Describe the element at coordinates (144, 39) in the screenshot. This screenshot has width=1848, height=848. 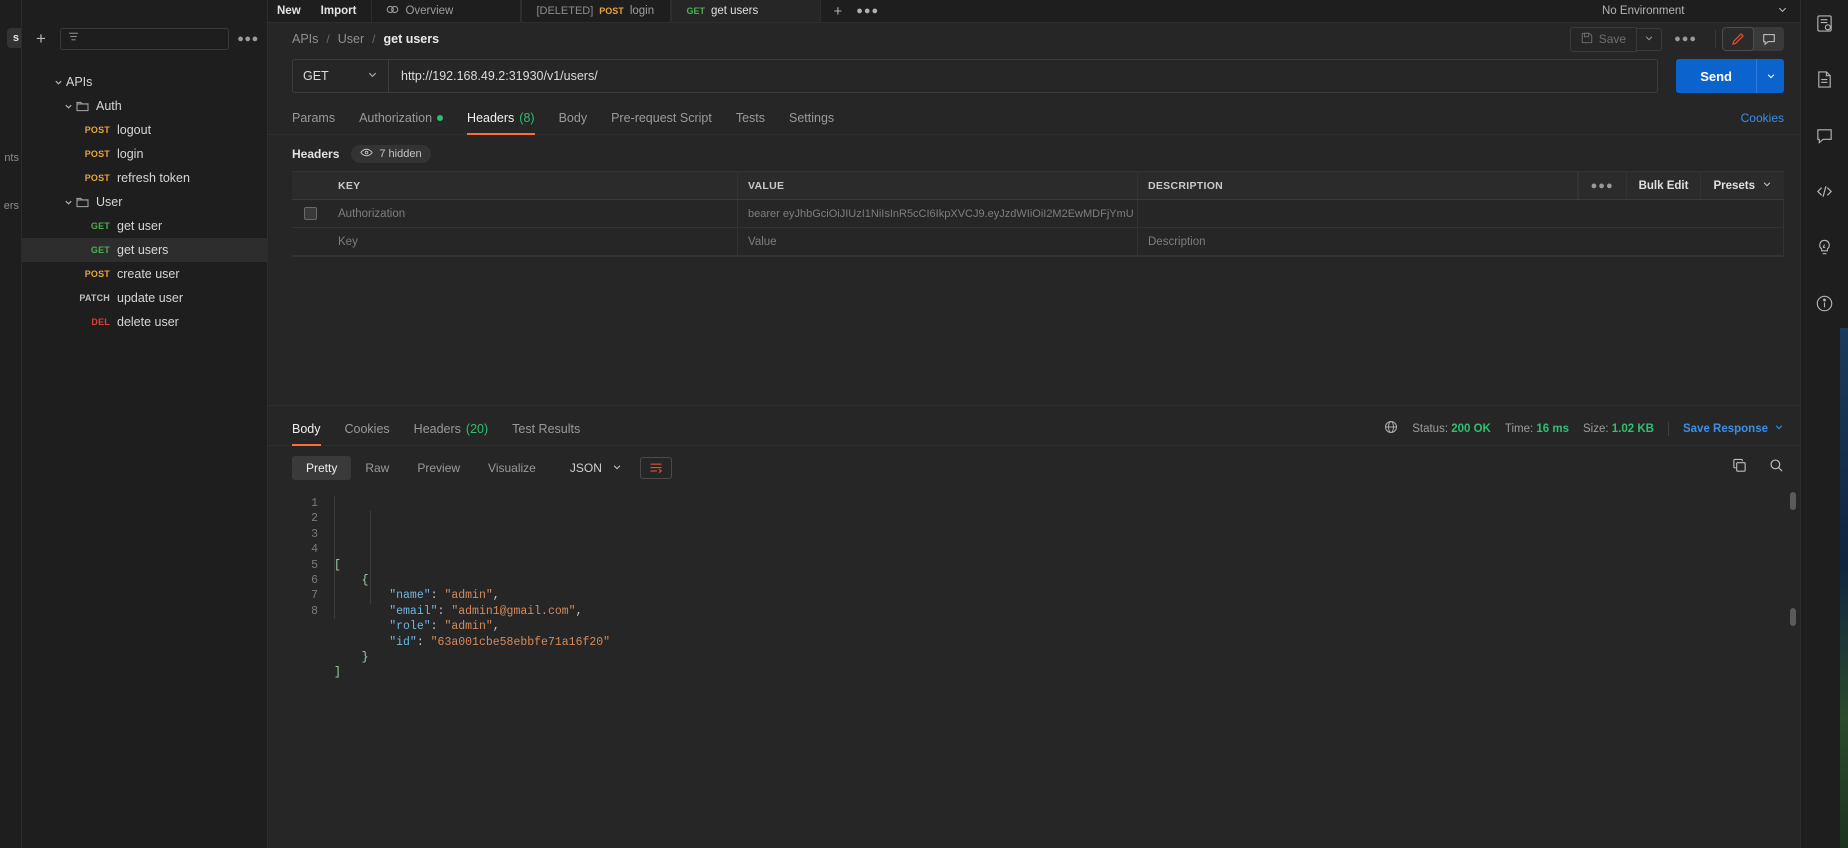
I see `sidebar-filter-input` at that location.